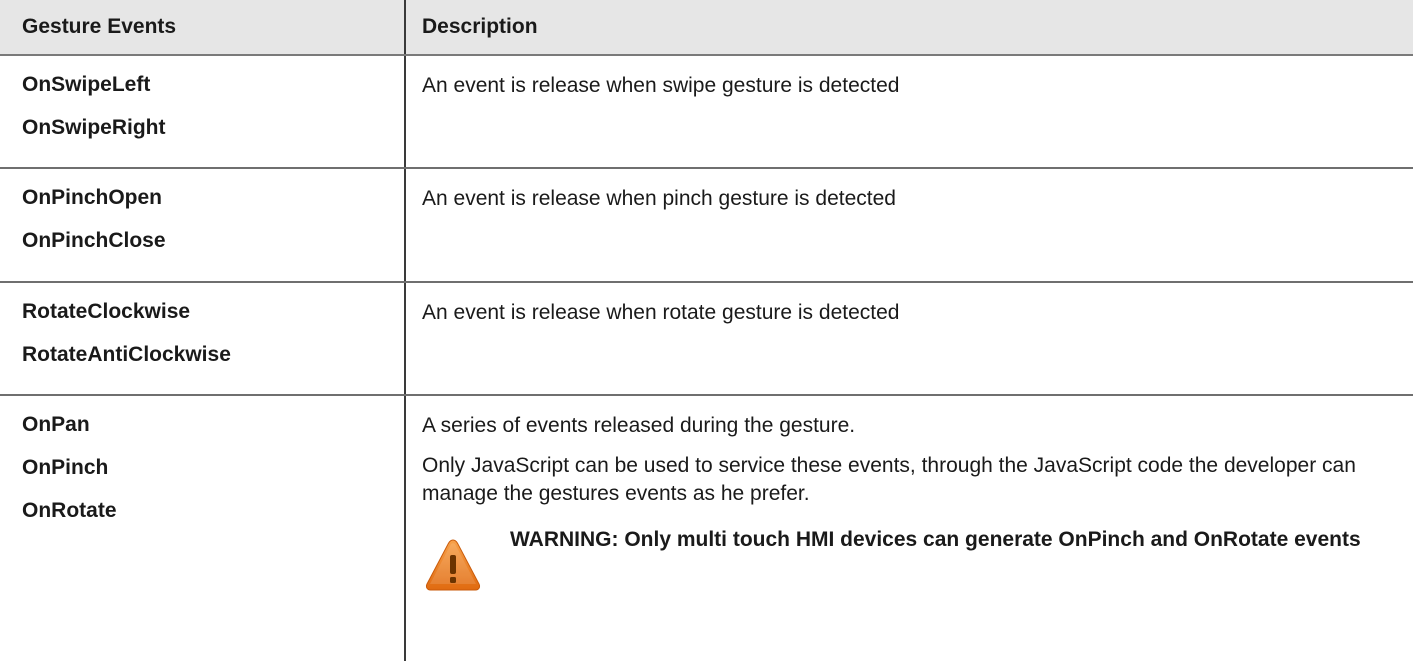  I want to click on table-header-row: Gesture Events Description, so click(706, 28).